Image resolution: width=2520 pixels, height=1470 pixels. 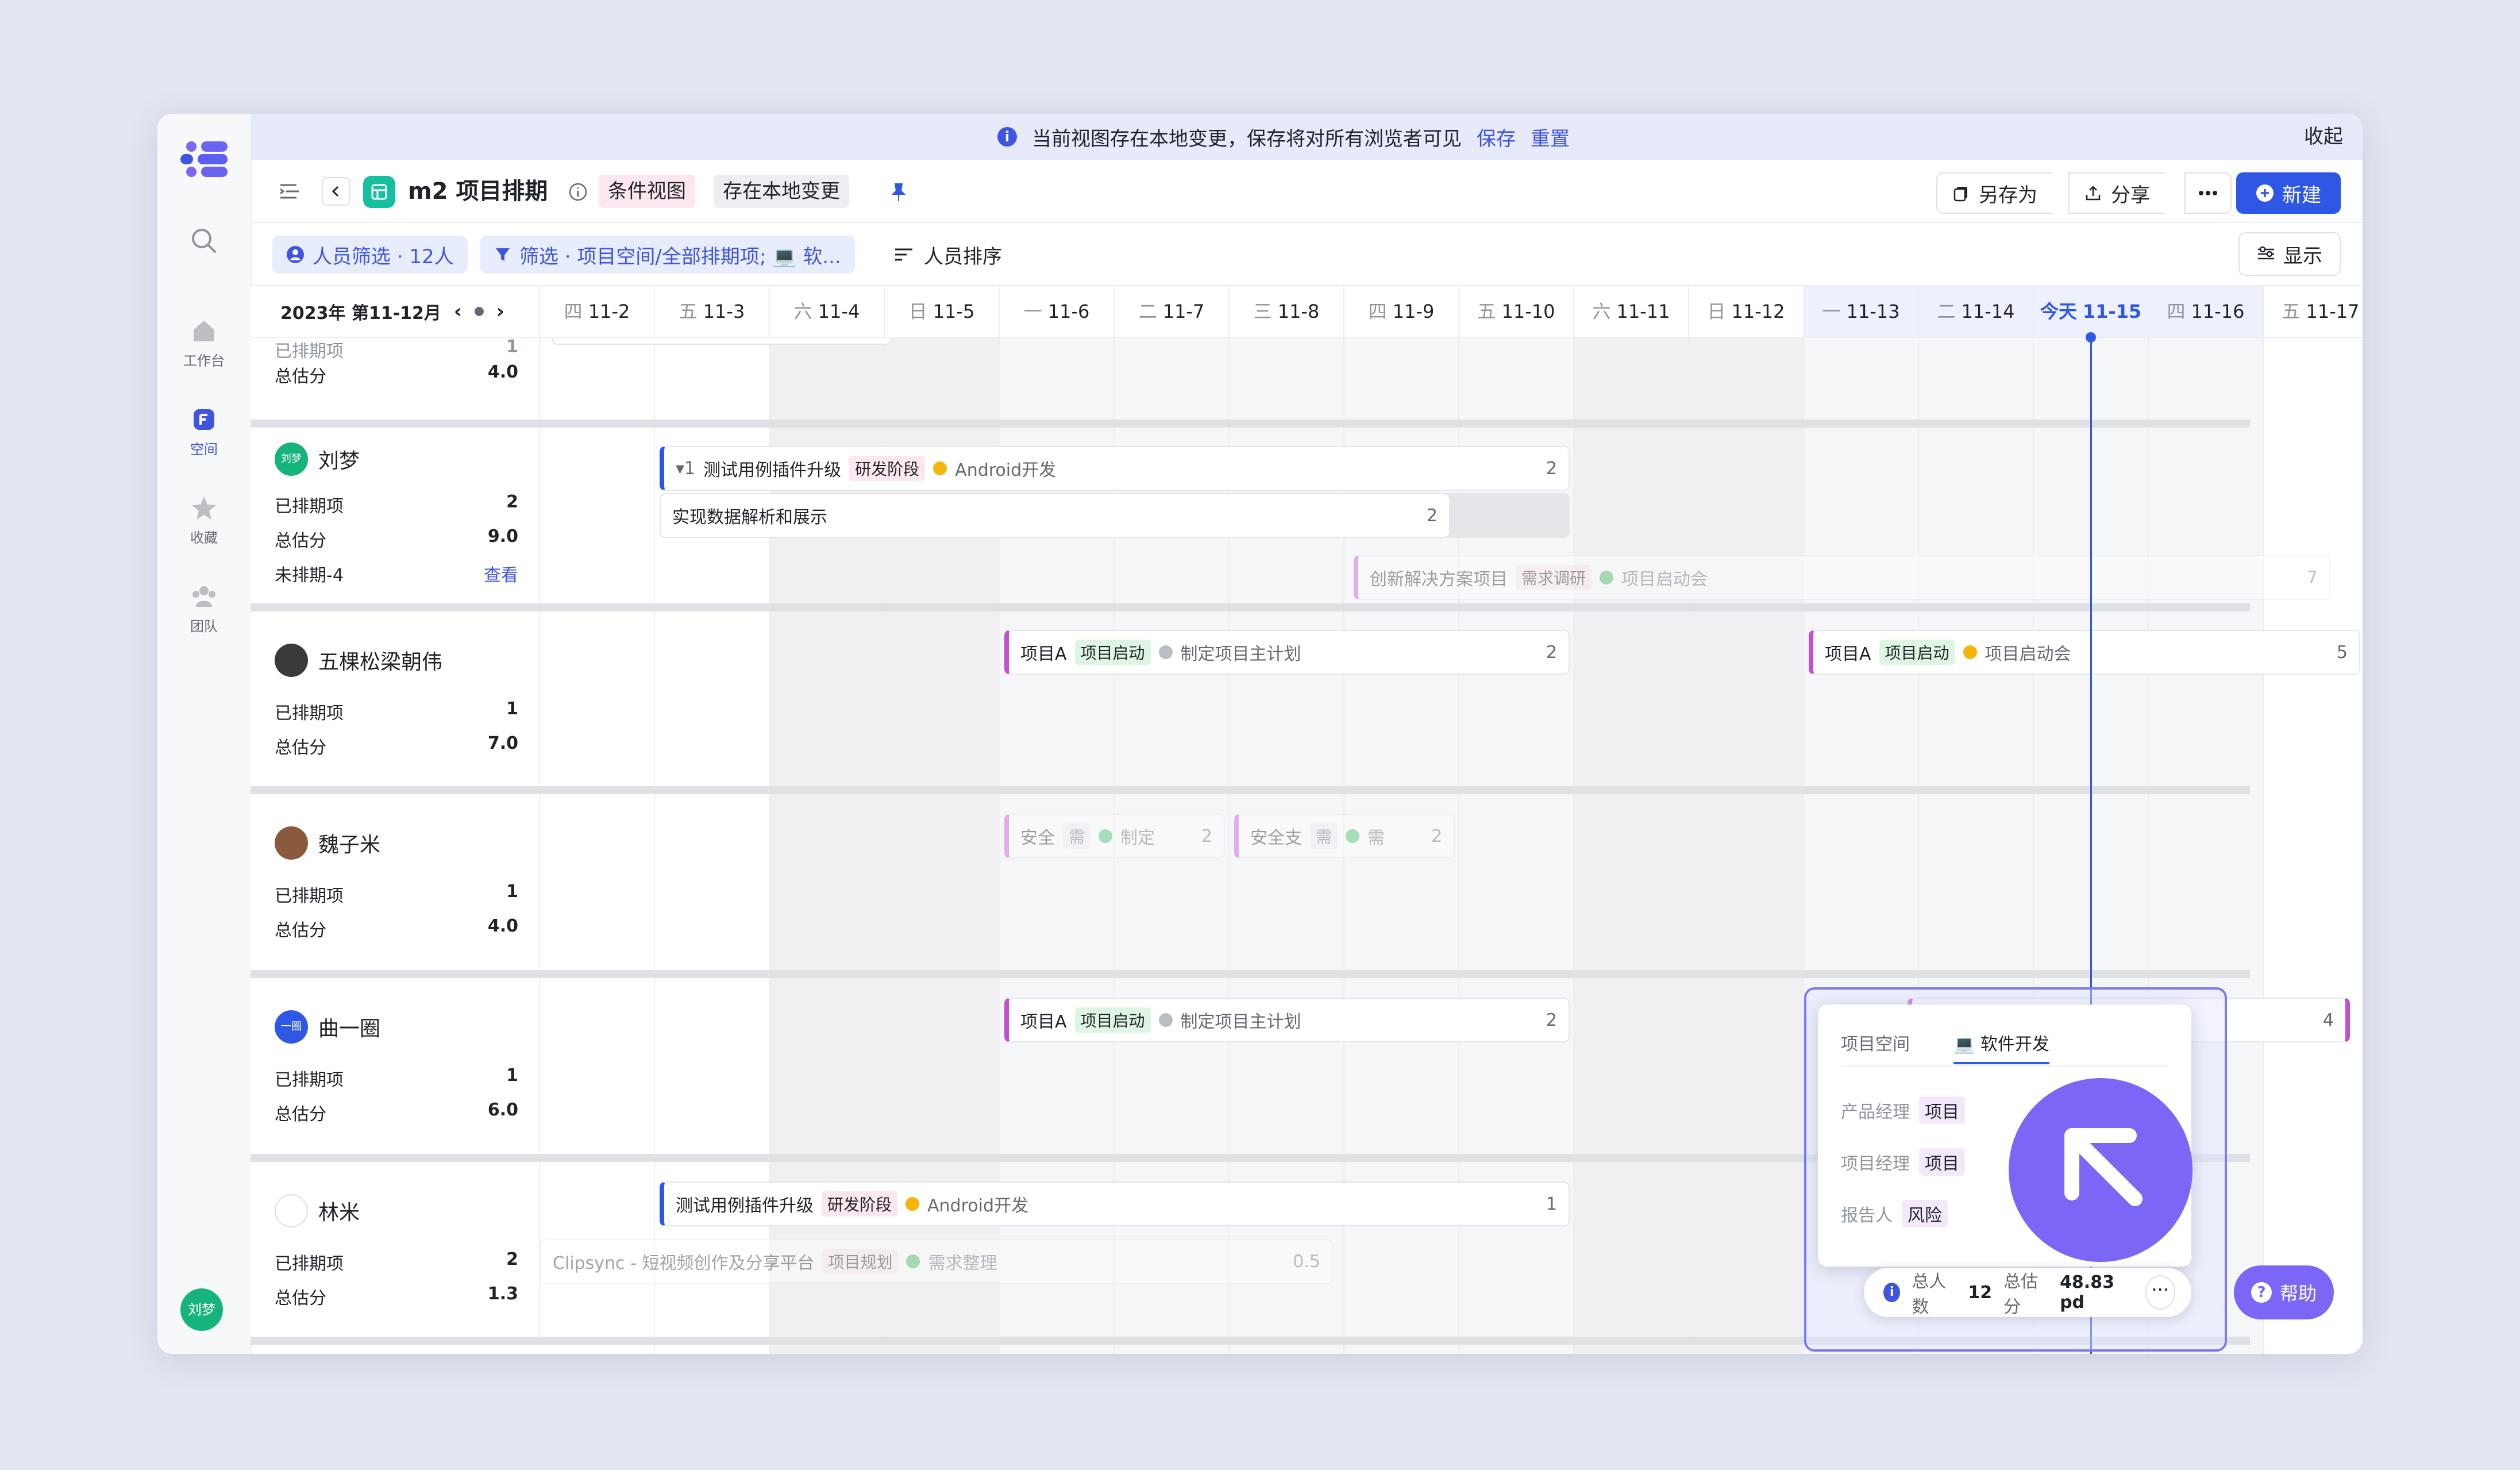 What do you see at coordinates (397, 374) in the screenshot?
I see `estimate-stat: 总估分 4.0` at bounding box center [397, 374].